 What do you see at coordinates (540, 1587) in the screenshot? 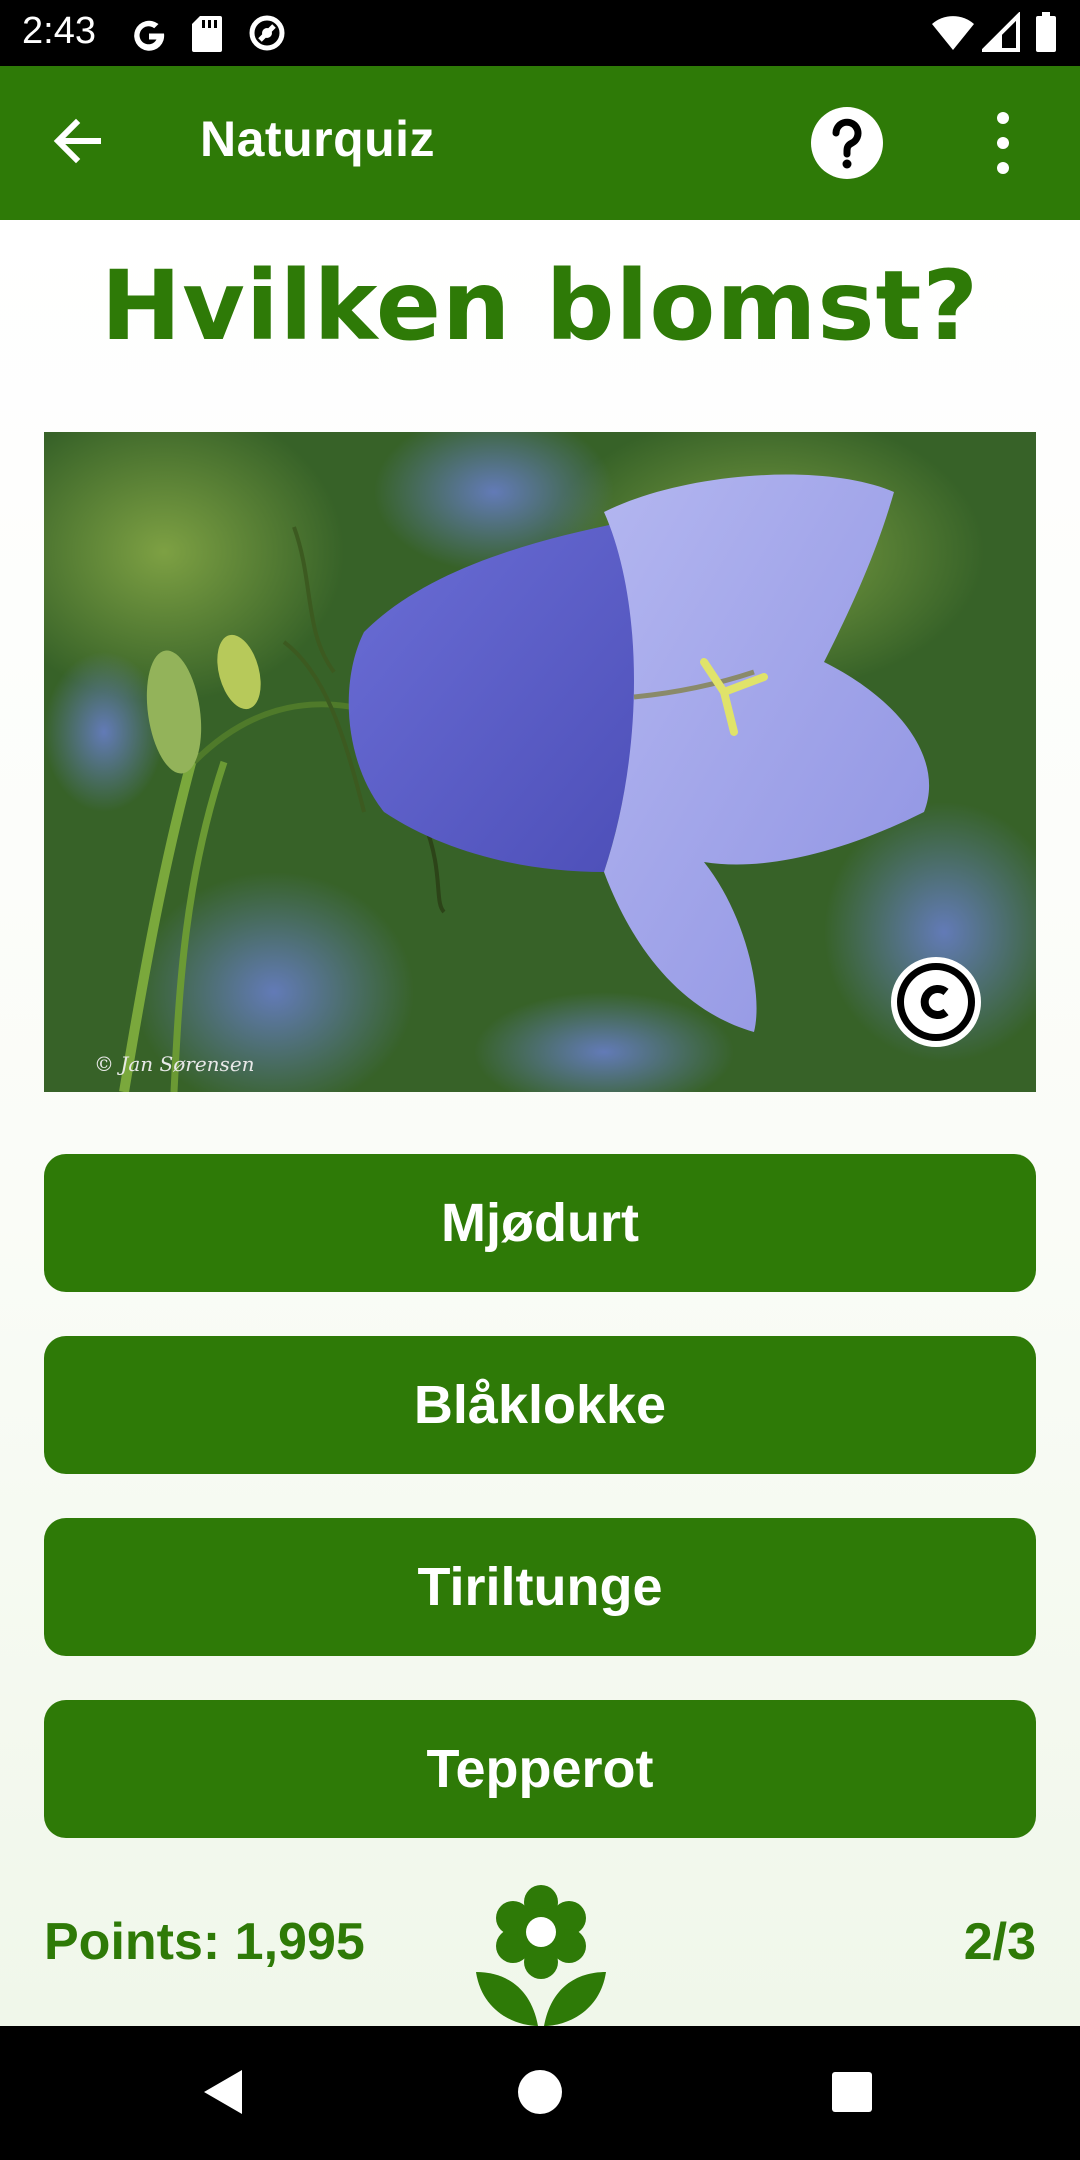
I see `answer-button-3: Tiriltunge` at bounding box center [540, 1587].